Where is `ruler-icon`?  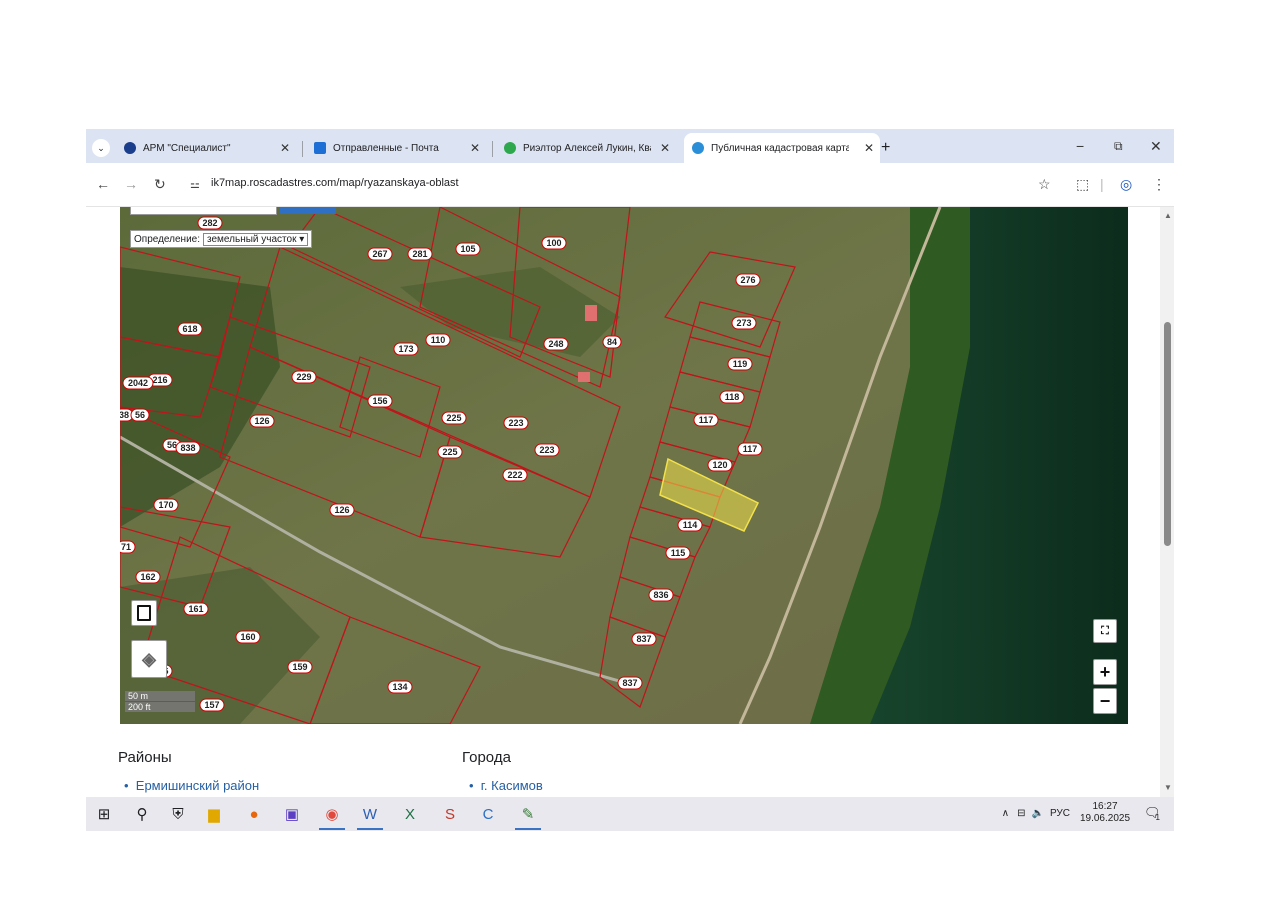 ruler-icon is located at coordinates (144, 613).